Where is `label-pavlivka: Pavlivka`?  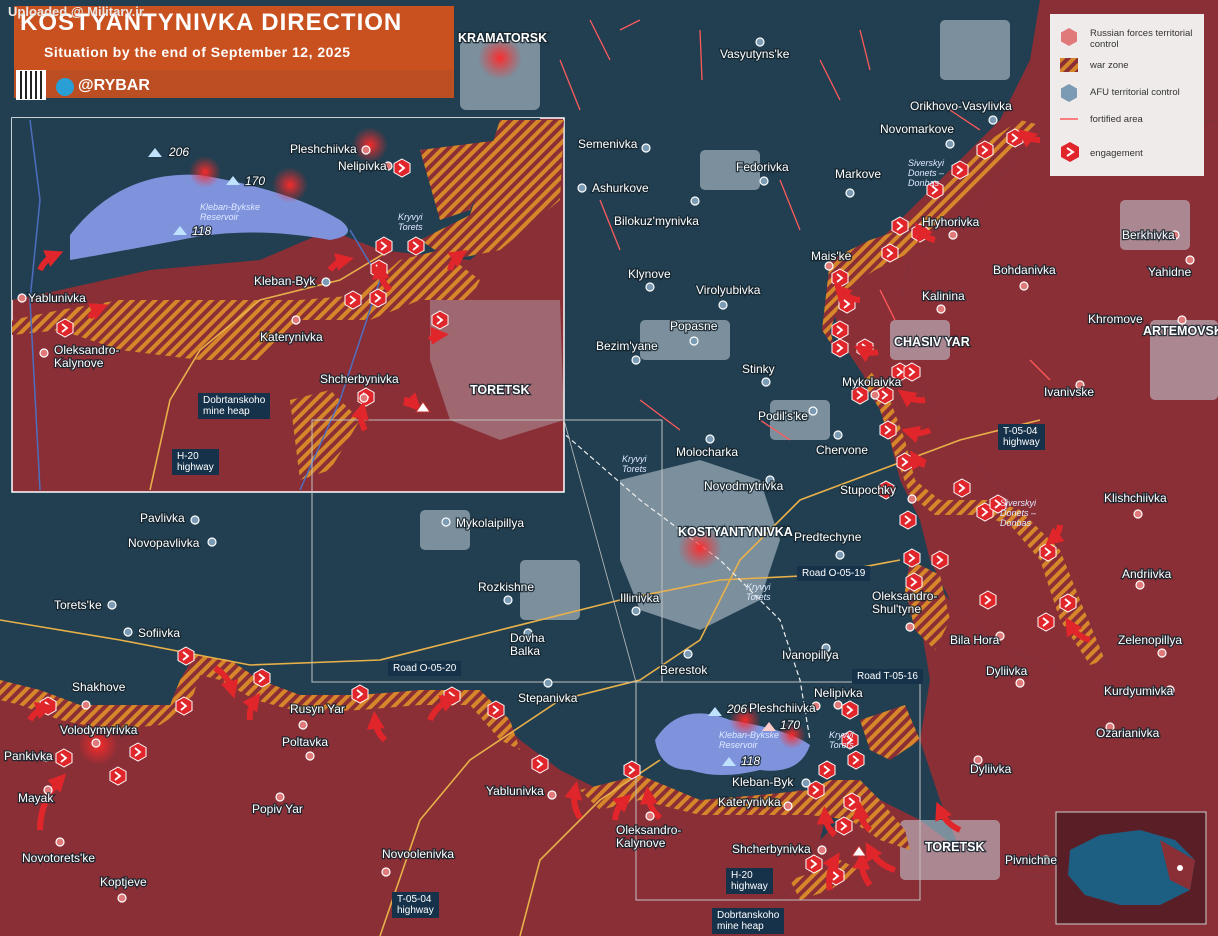 label-pavlivka: Pavlivka is located at coordinates (162, 518).